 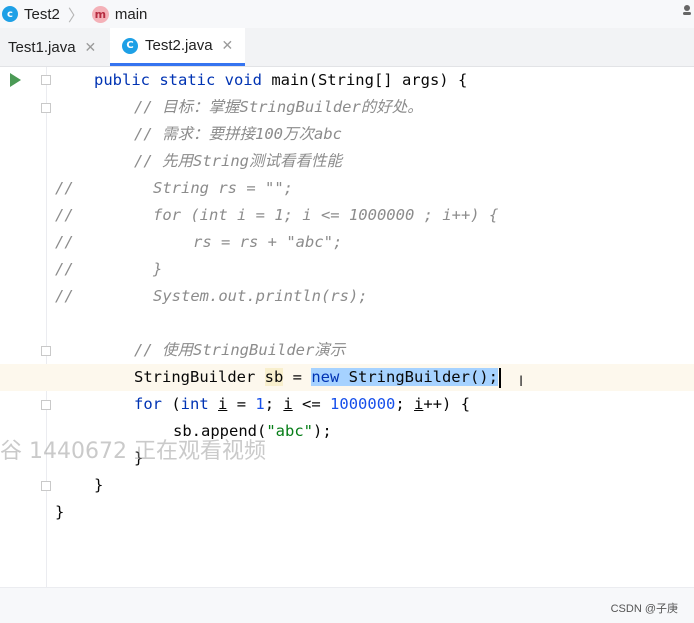 What do you see at coordinates (347, 47) in the screenshot?
I see `editor-tabs: Test1.java ✕ C Test2.java ✕` at bounding box center [347, 47].